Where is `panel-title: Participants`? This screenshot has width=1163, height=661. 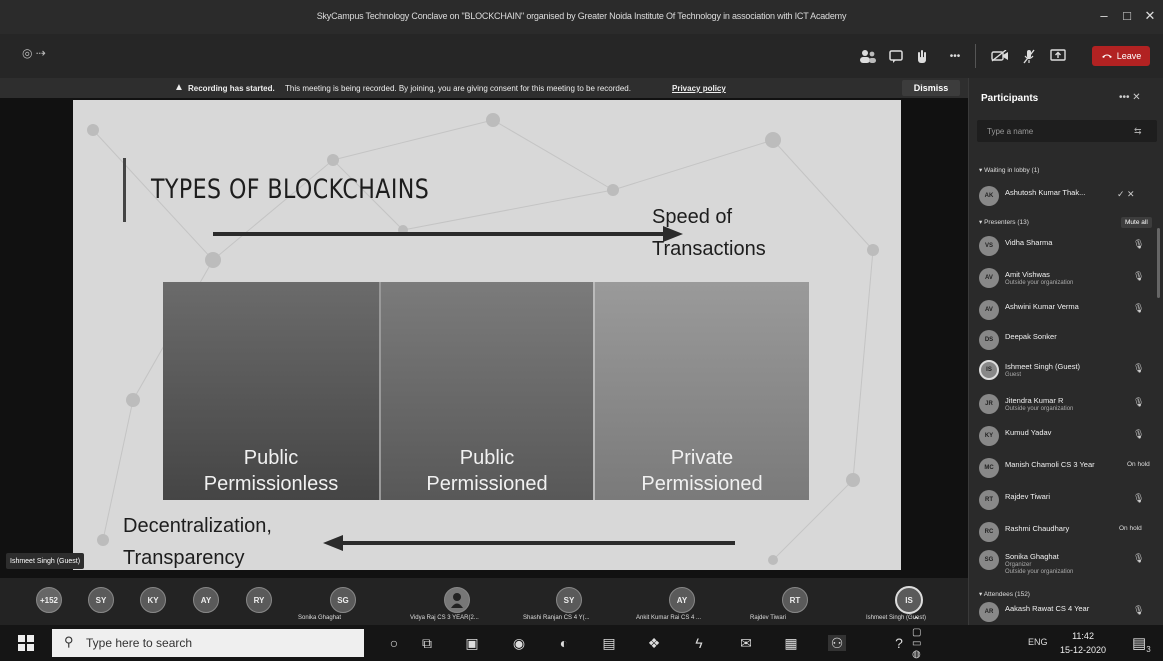 panel-title: Participants is located at coordinates (1010, 98).